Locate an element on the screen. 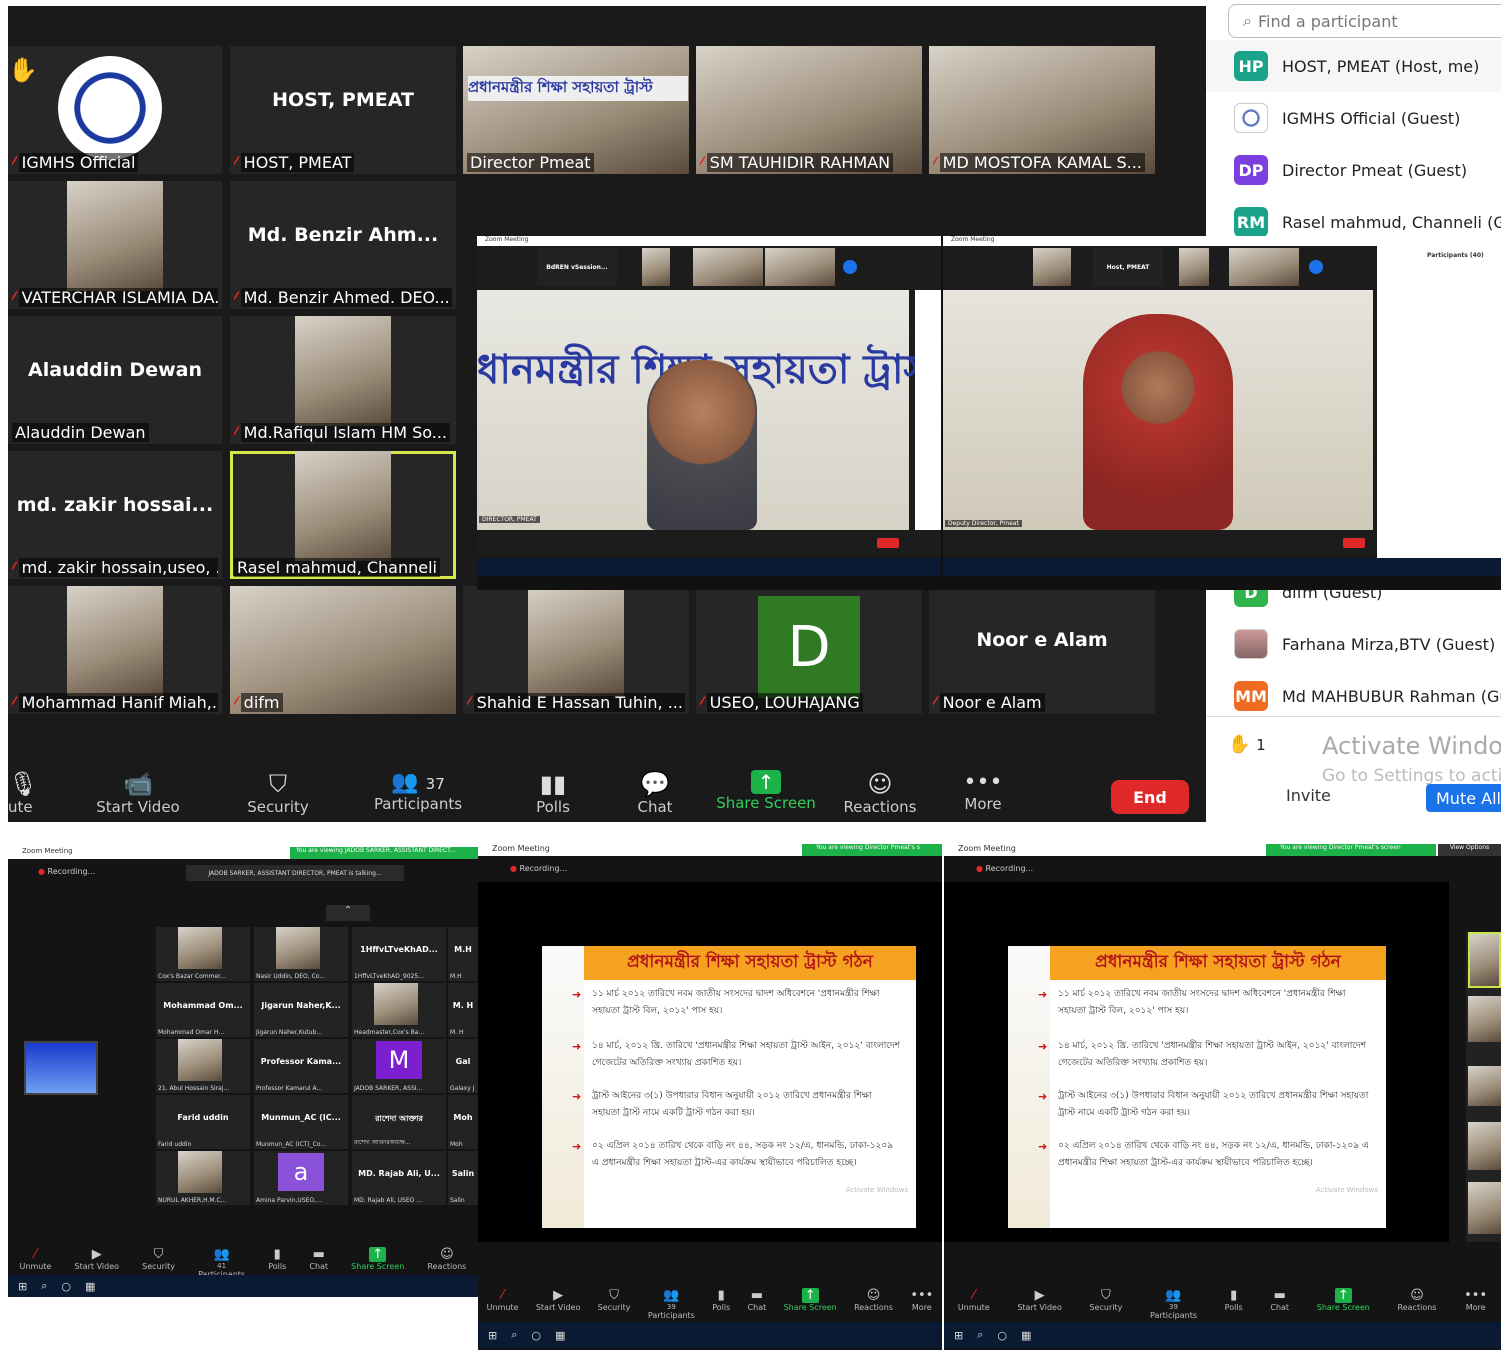  participant-list-item: HP HOST, PMEAT (Host, me) is located at coordinates (1353, 66).